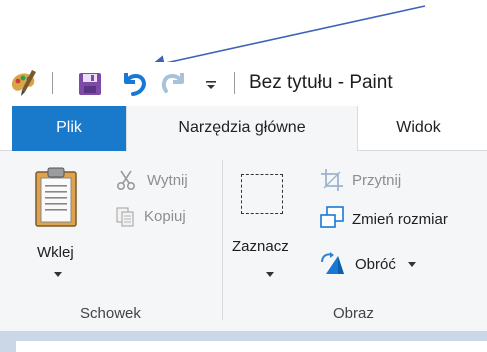 Image resolution: width=487 pixels, height=352 pixels. I want to click on customize-dropdown-icon, so click(211, 85).